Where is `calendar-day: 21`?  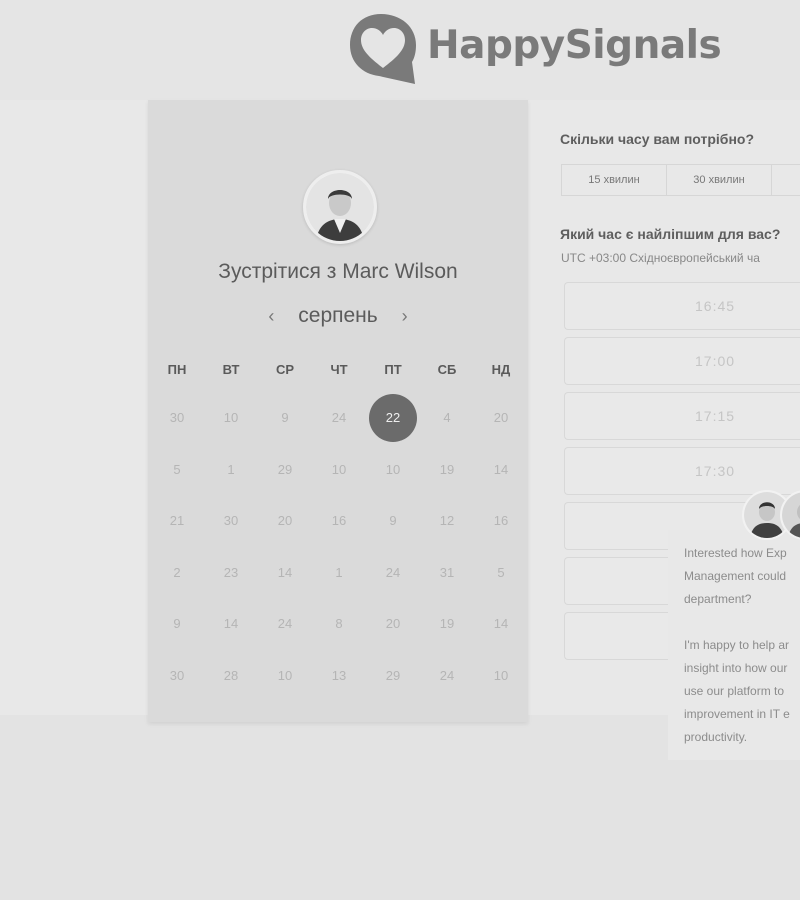
calendar-day: 21 is located at coordinates (177, 521).